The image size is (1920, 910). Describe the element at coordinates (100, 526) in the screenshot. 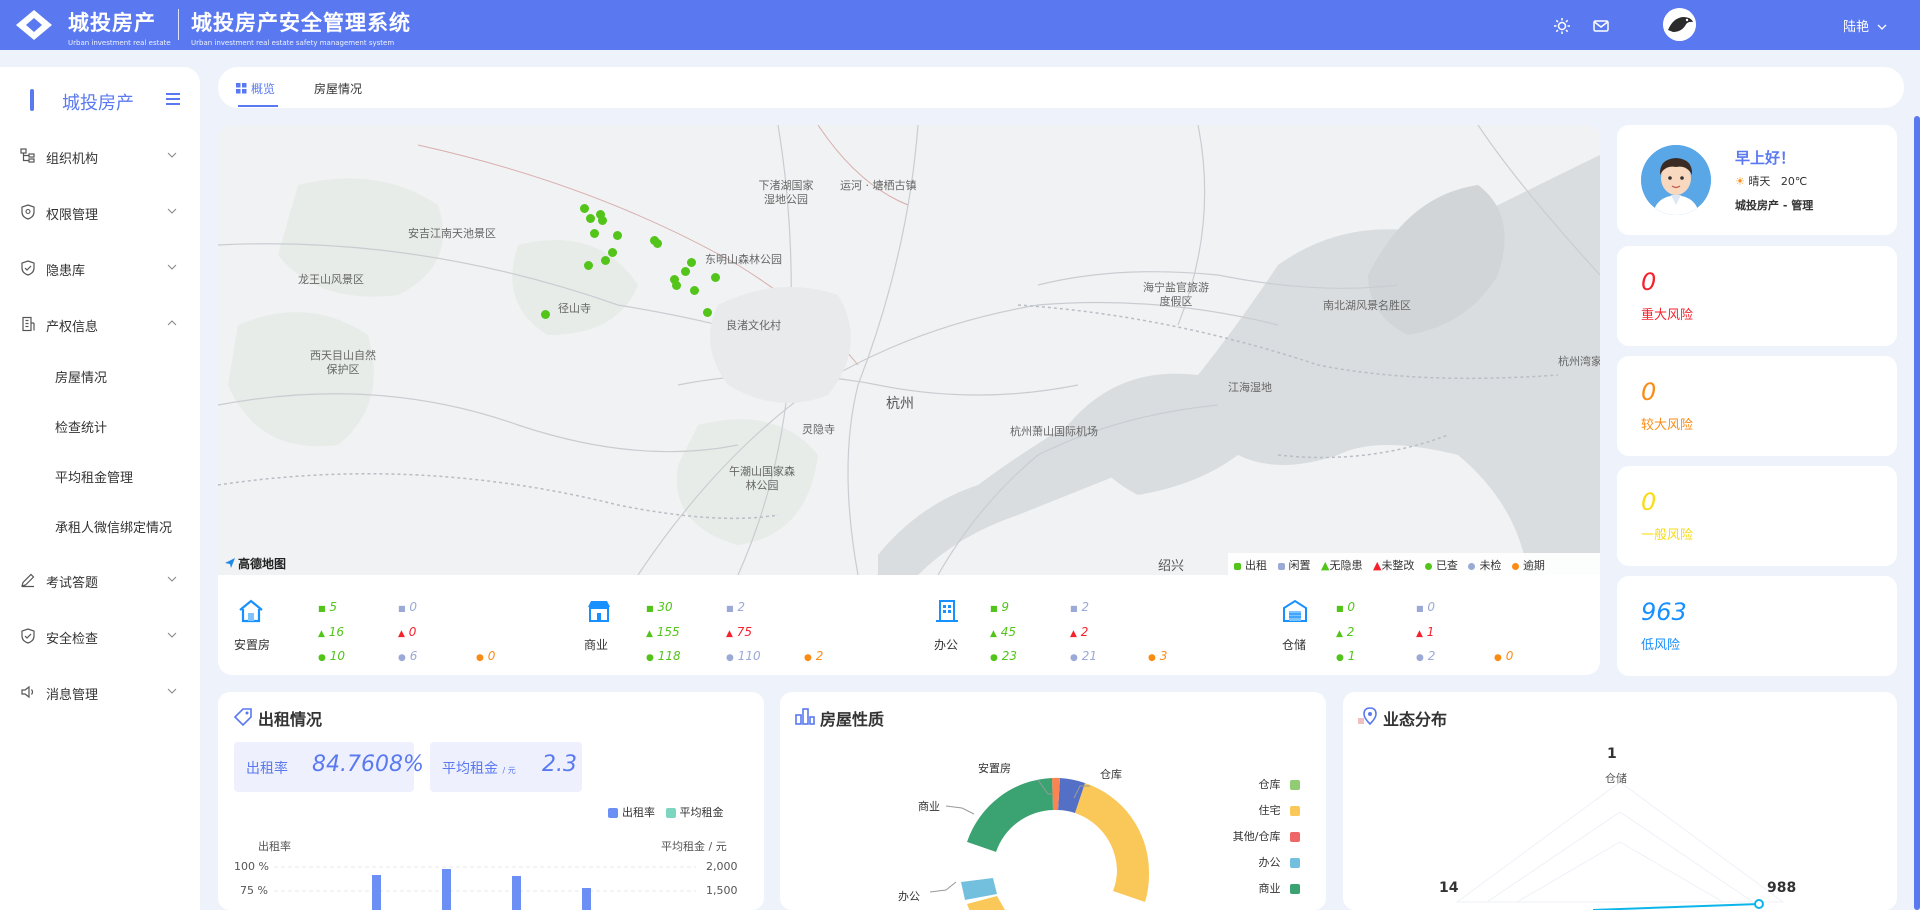

I see `sidebar-subitem-wechat-binding: 承租人微信绑定情况` at that location.